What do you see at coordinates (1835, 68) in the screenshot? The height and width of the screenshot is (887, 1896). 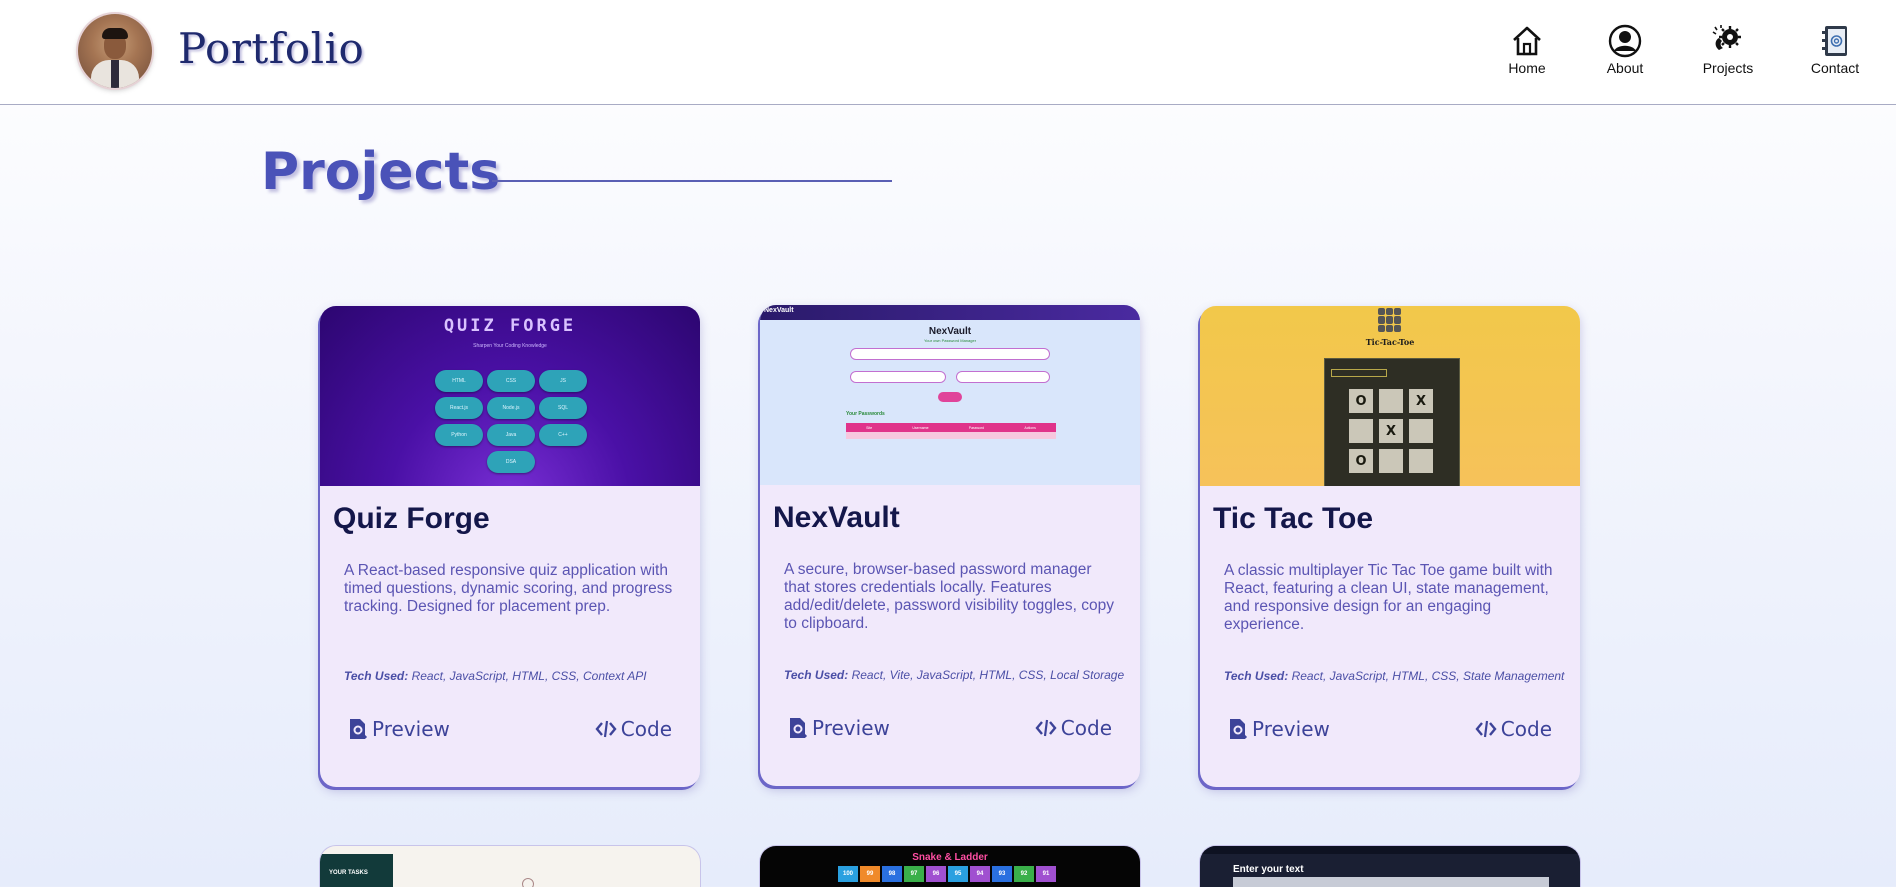 I see `nav-label-contact: Contact` at bounding box center [1835, 68].